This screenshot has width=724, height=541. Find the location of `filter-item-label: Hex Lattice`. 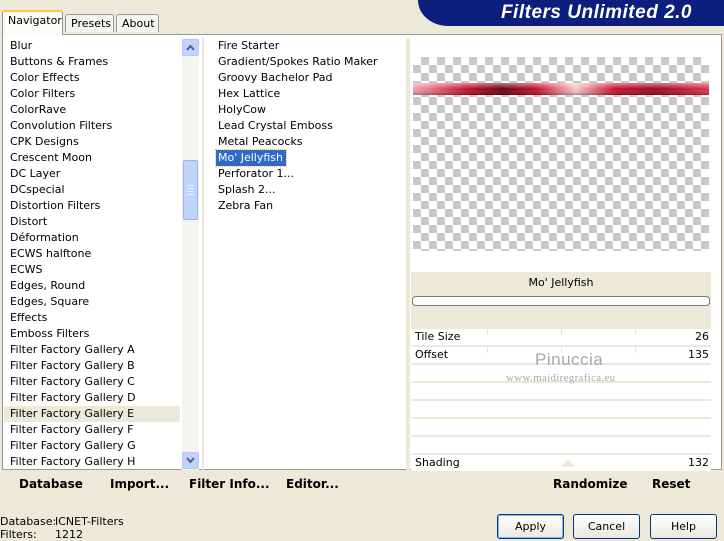

filter-item-label: Hex Lattice is located at coordinates (249, 93).